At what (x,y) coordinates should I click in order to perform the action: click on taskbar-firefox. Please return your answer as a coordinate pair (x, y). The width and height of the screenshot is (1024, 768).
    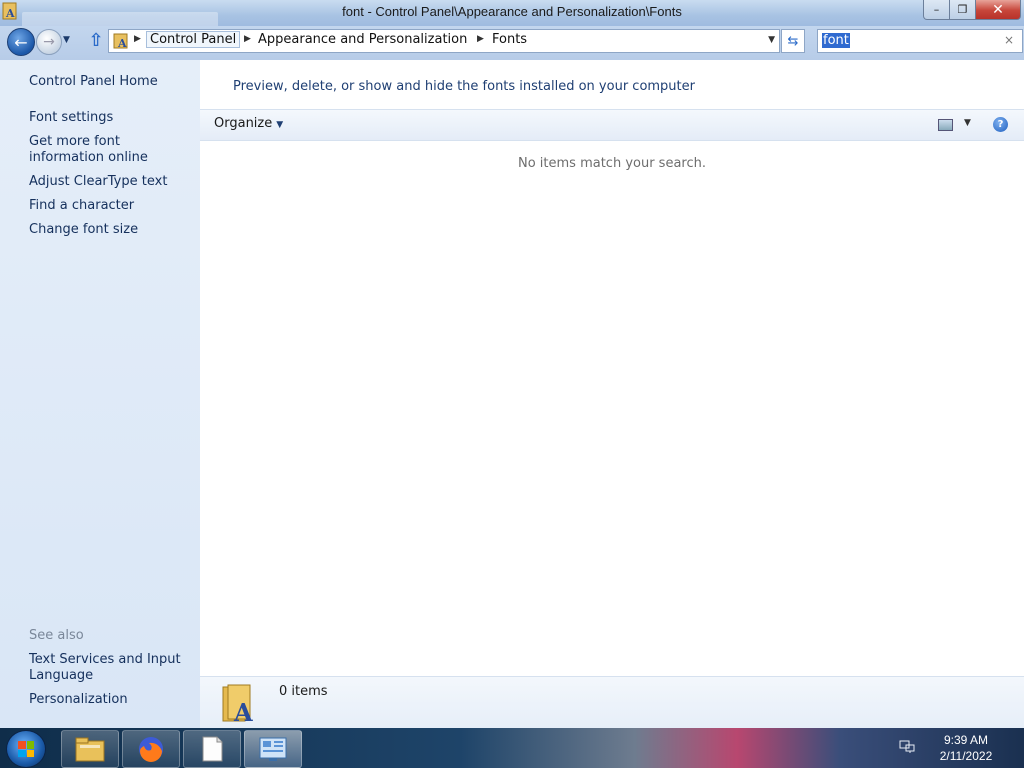
    Looking at the image, I should click on (151, 749).